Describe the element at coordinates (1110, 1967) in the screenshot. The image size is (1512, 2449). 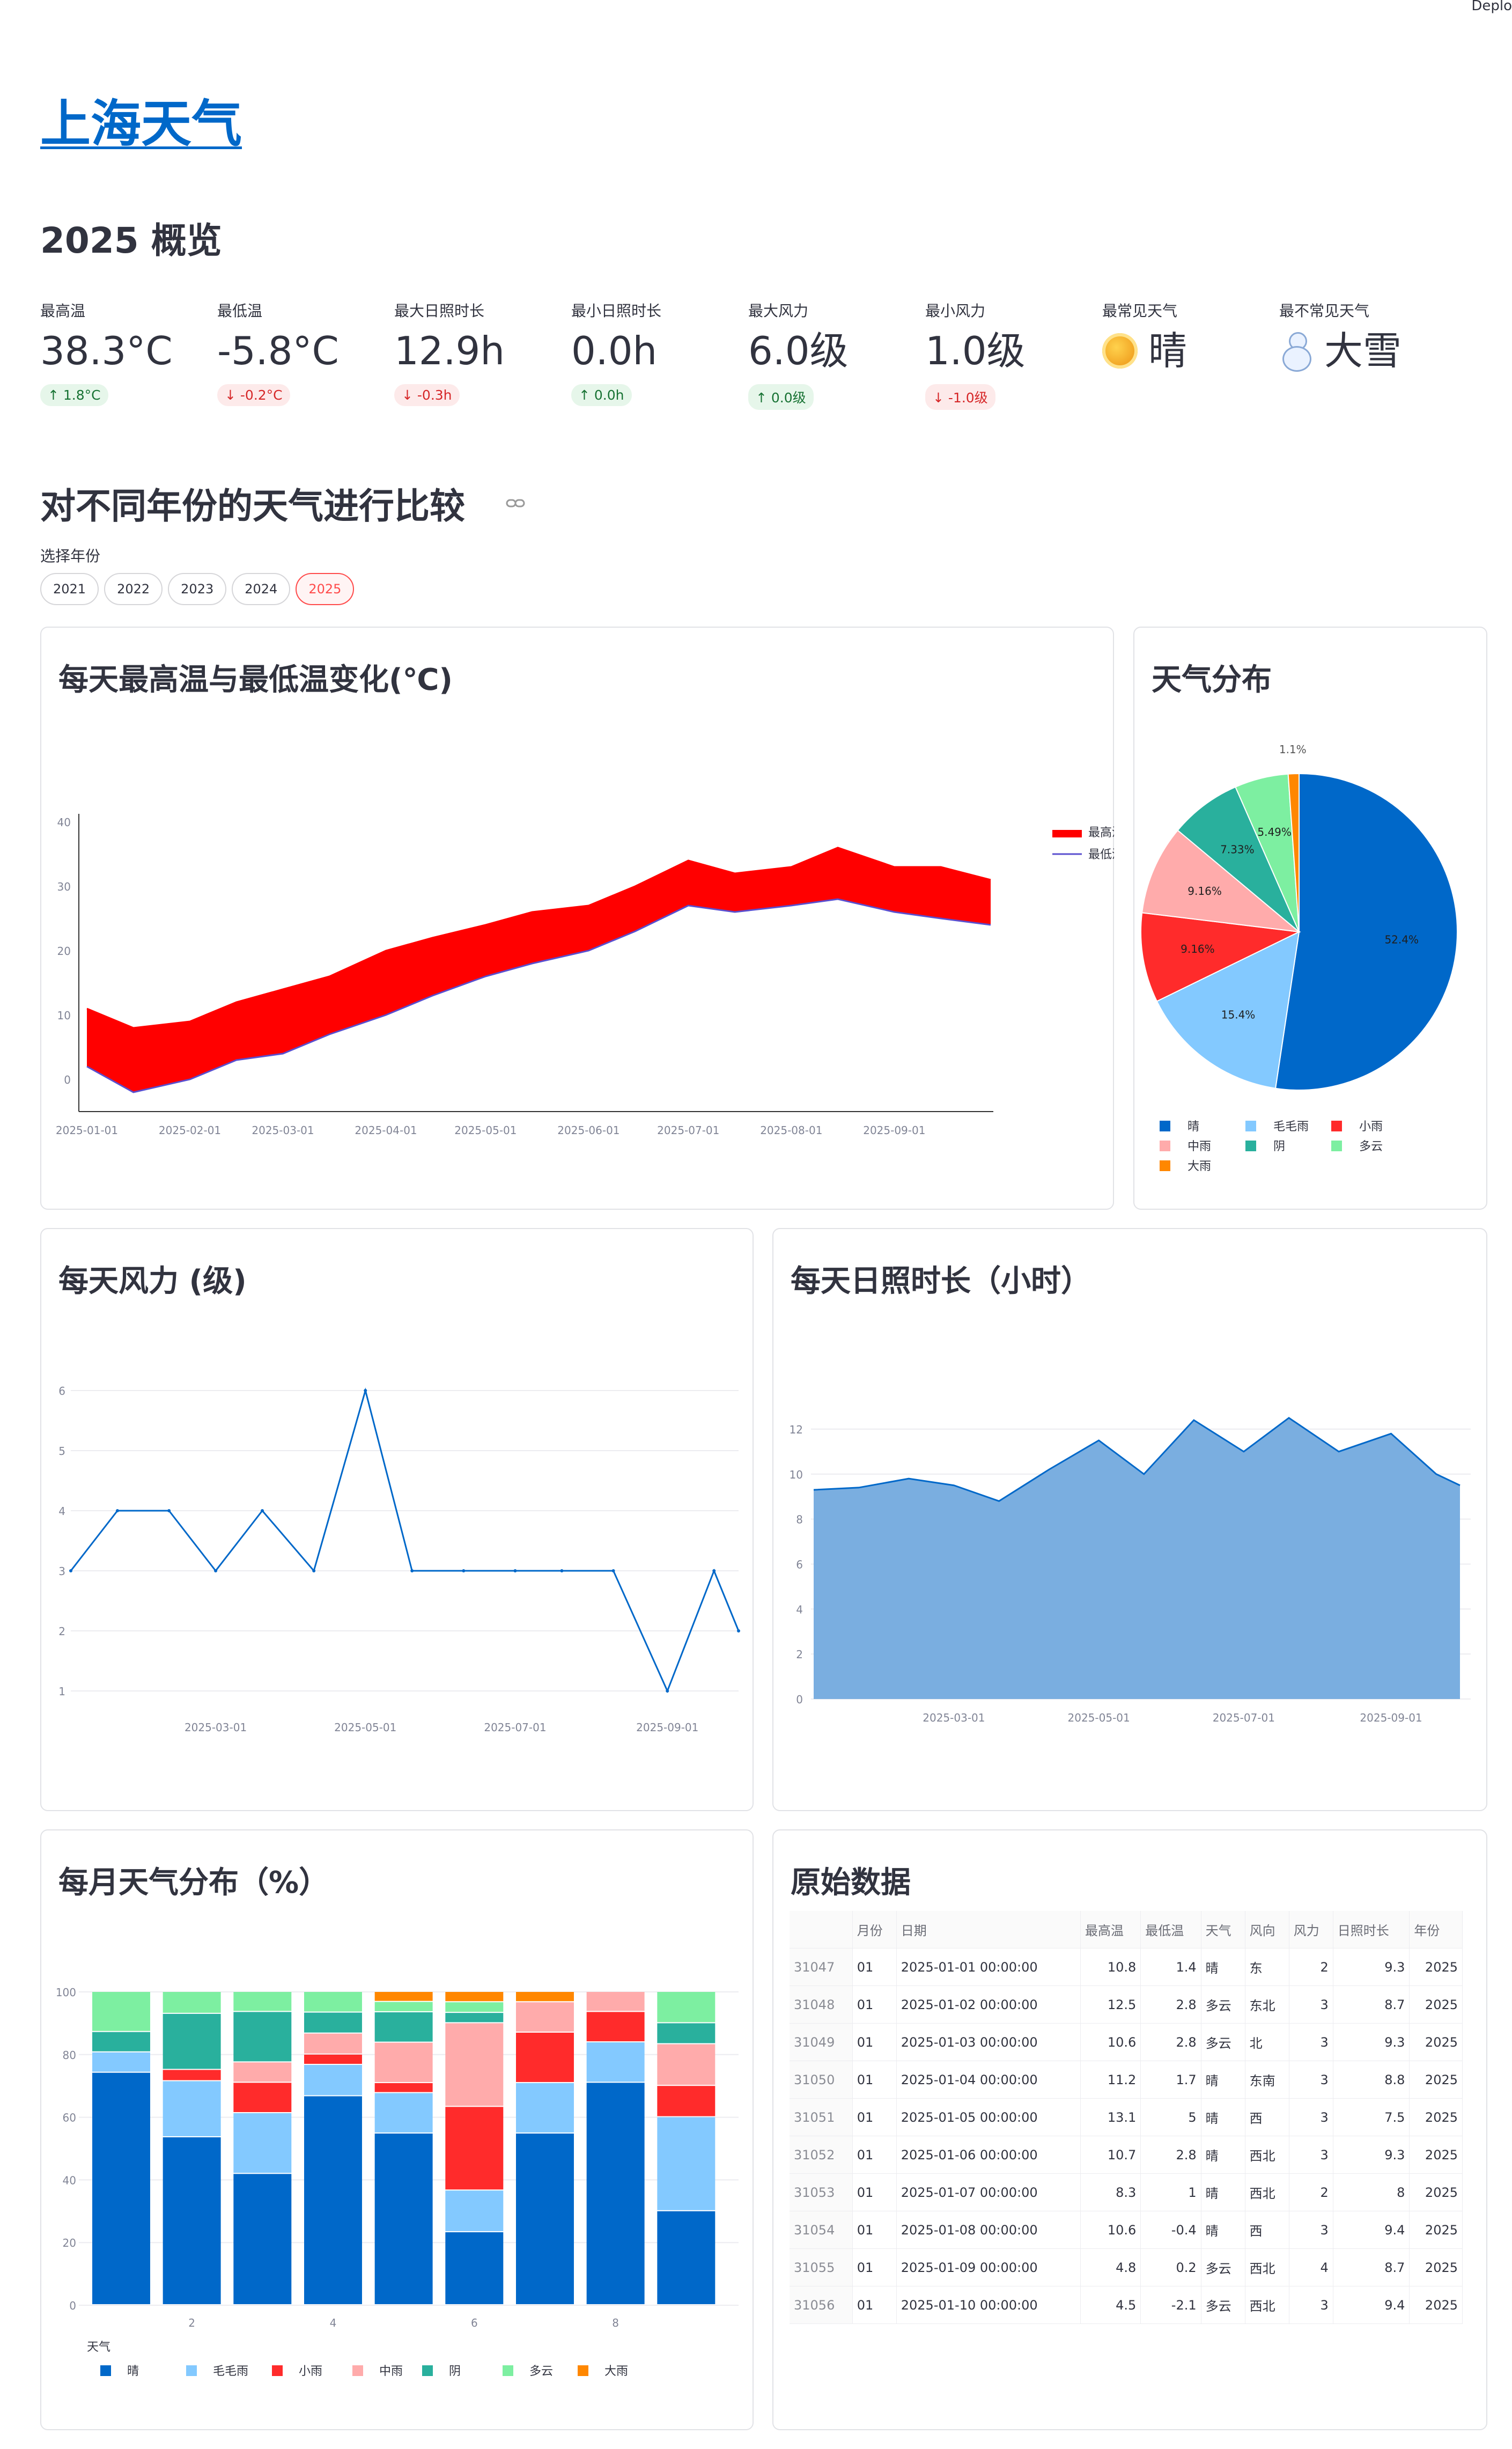
I see `table-cell: 10.8` at that location.